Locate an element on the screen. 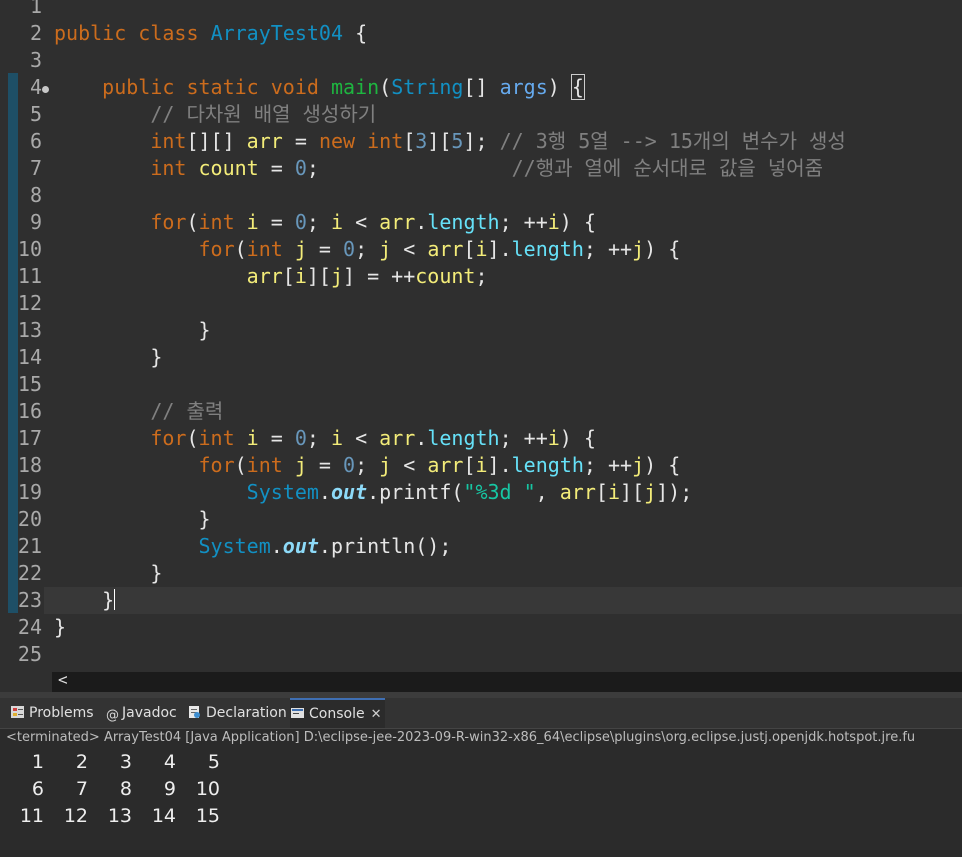 This screenshot has width=962, height=857. tab-console: Console ✕ is located at coordinates (338, 713).